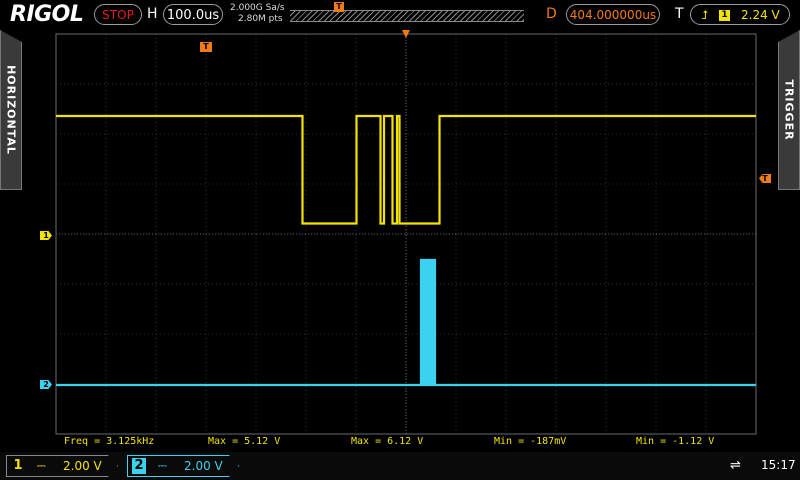 The width and height of the screenshot is (800, 480). I want to click on memory-depth: 2.80M pts, so click(260, 19).